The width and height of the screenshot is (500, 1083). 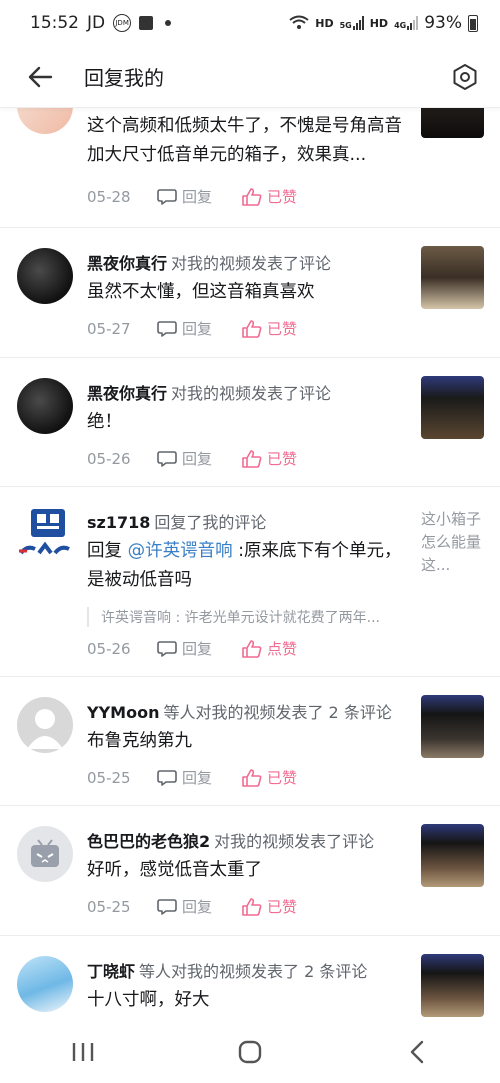 I want to click on 4g-label: 4G, so click(x=400, y=25).